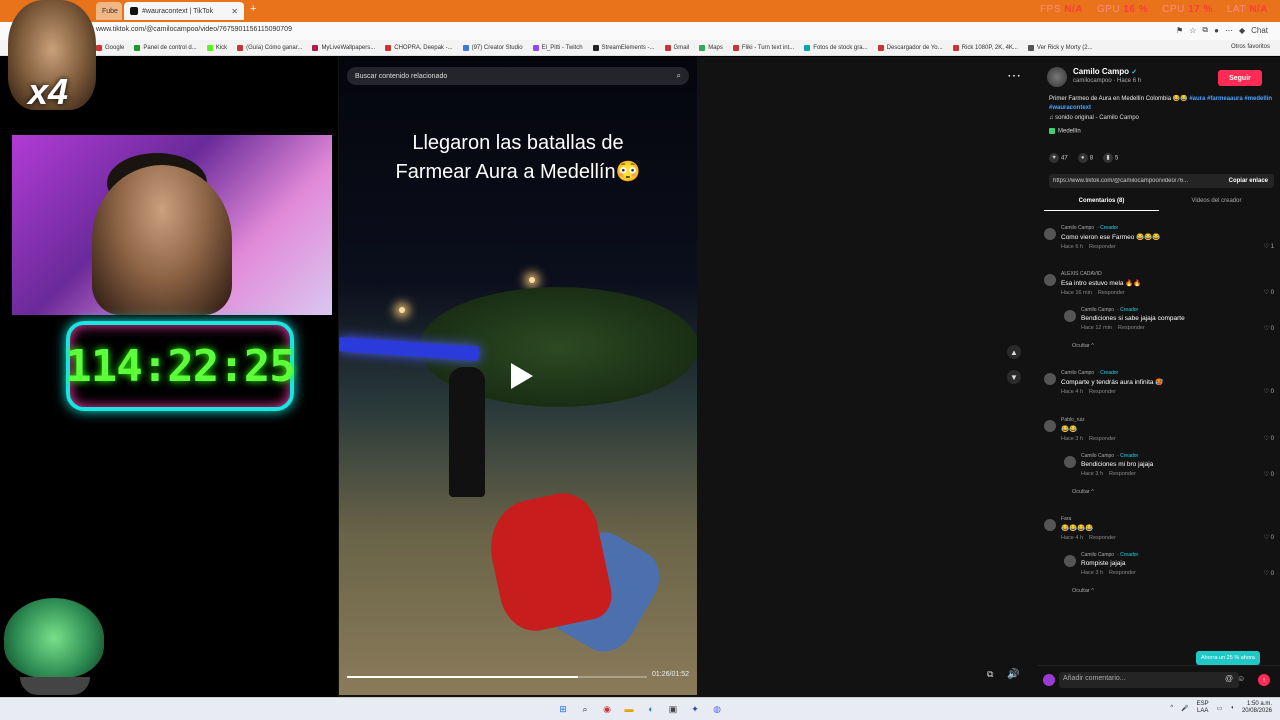 The height and width of the screenshot is (720, 1280). Describe the element at coordinates (184, 11) in the screenshot. I see `tab-tiktok: #wauracontext | TikTok ✕` at that location.